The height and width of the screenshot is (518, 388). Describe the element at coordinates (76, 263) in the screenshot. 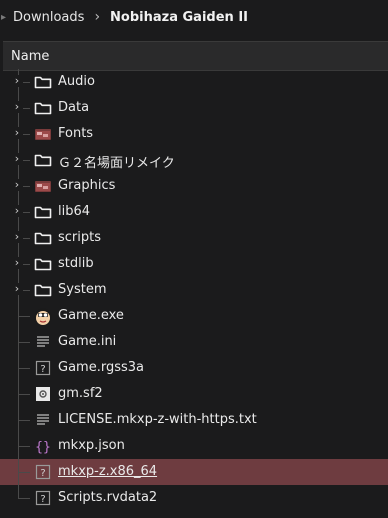

I see `item-label: stdlib` at that location.